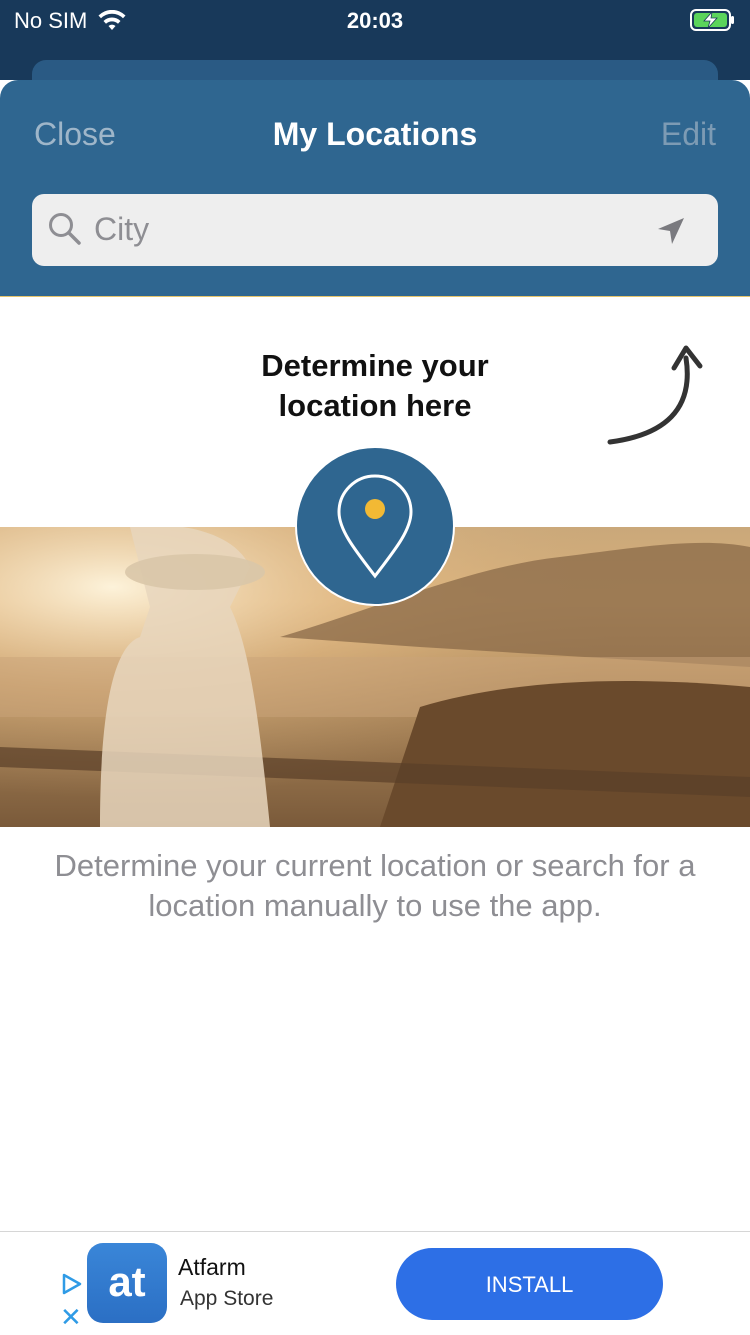  What do you see at coordinates (688, 134) in the screenshot?
I see `edit-button: Edit` at bounding box center [688, 134].